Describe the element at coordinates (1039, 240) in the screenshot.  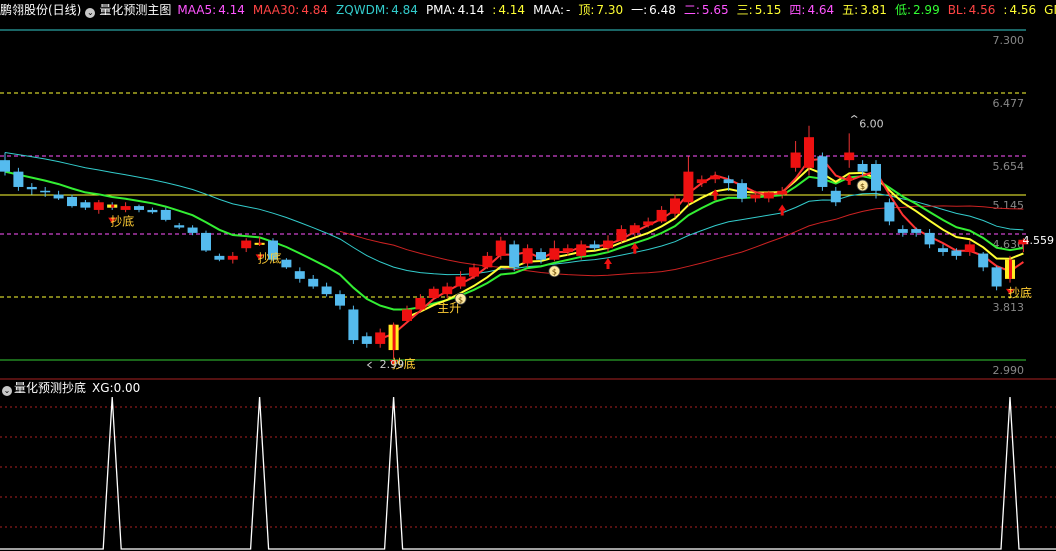
I see `last-price-label: 4.559` at that location.